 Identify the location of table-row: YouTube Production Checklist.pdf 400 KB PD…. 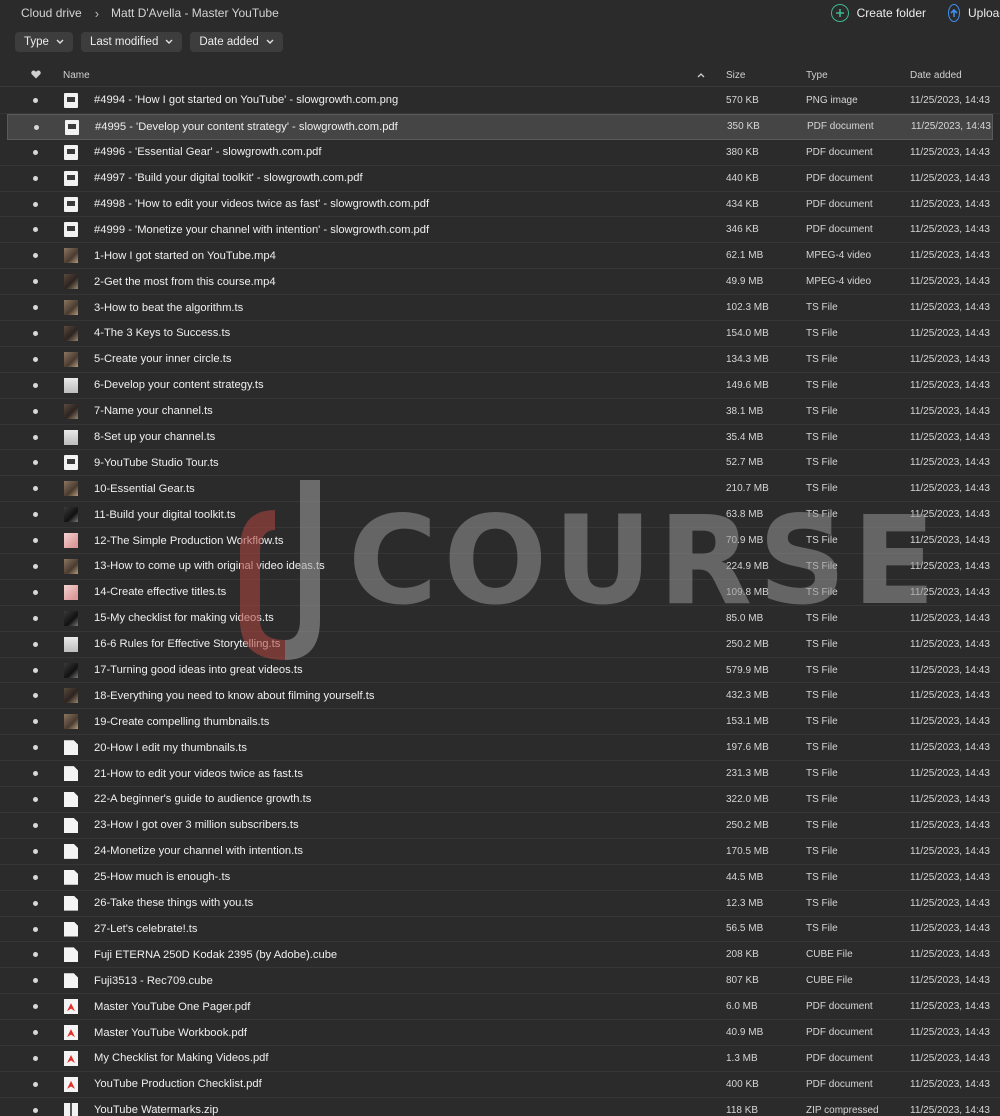
(500, 1085).